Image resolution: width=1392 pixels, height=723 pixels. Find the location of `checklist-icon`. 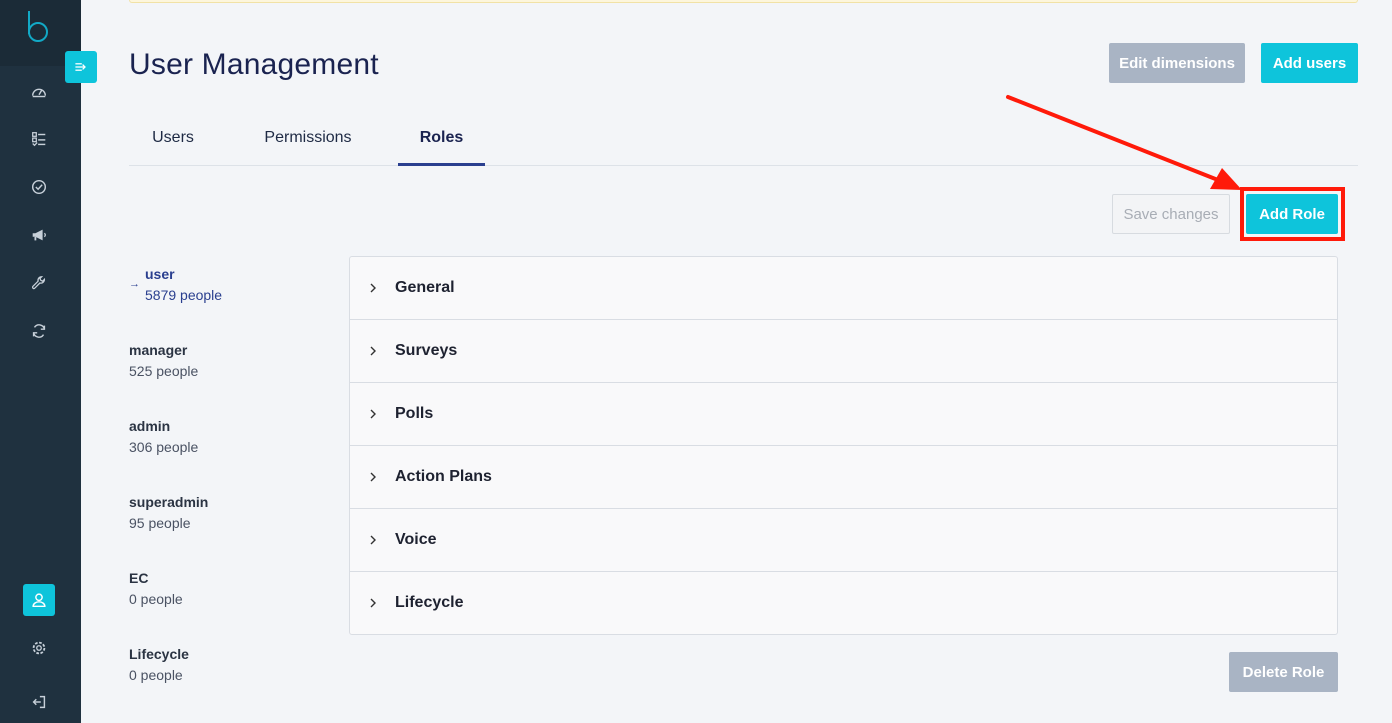

checklist-icon is located at coordinates (39, 139).